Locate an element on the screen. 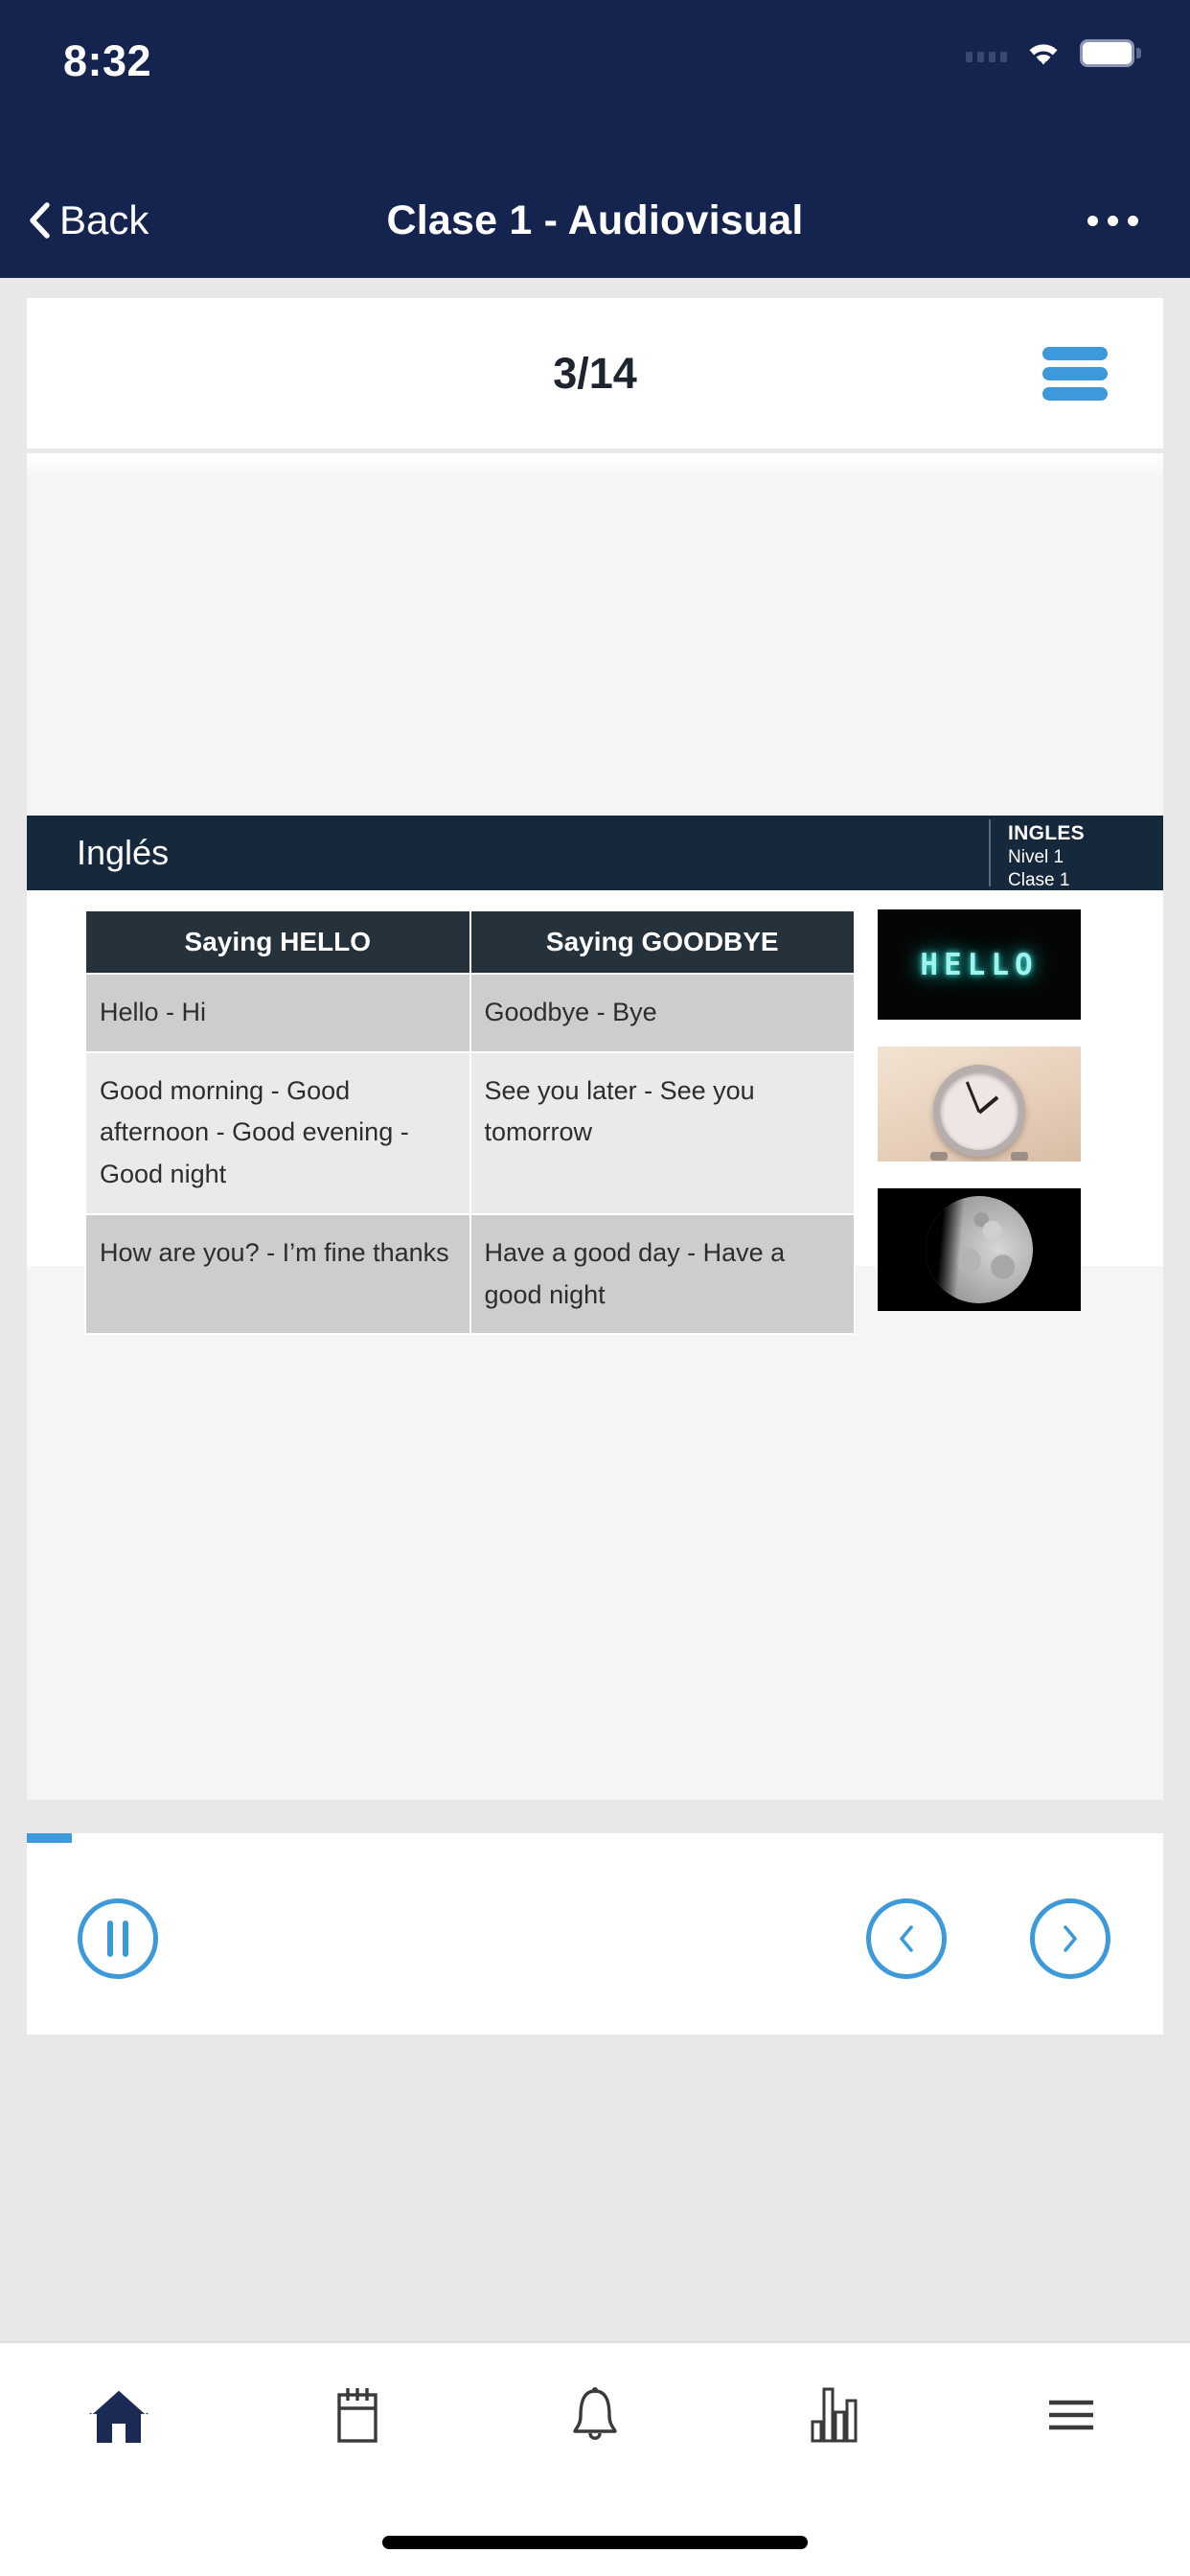 This screenshot has height=2576, width=1190. table-cell: Have a good day - Have a good night is located at coordinates (663, 1274).